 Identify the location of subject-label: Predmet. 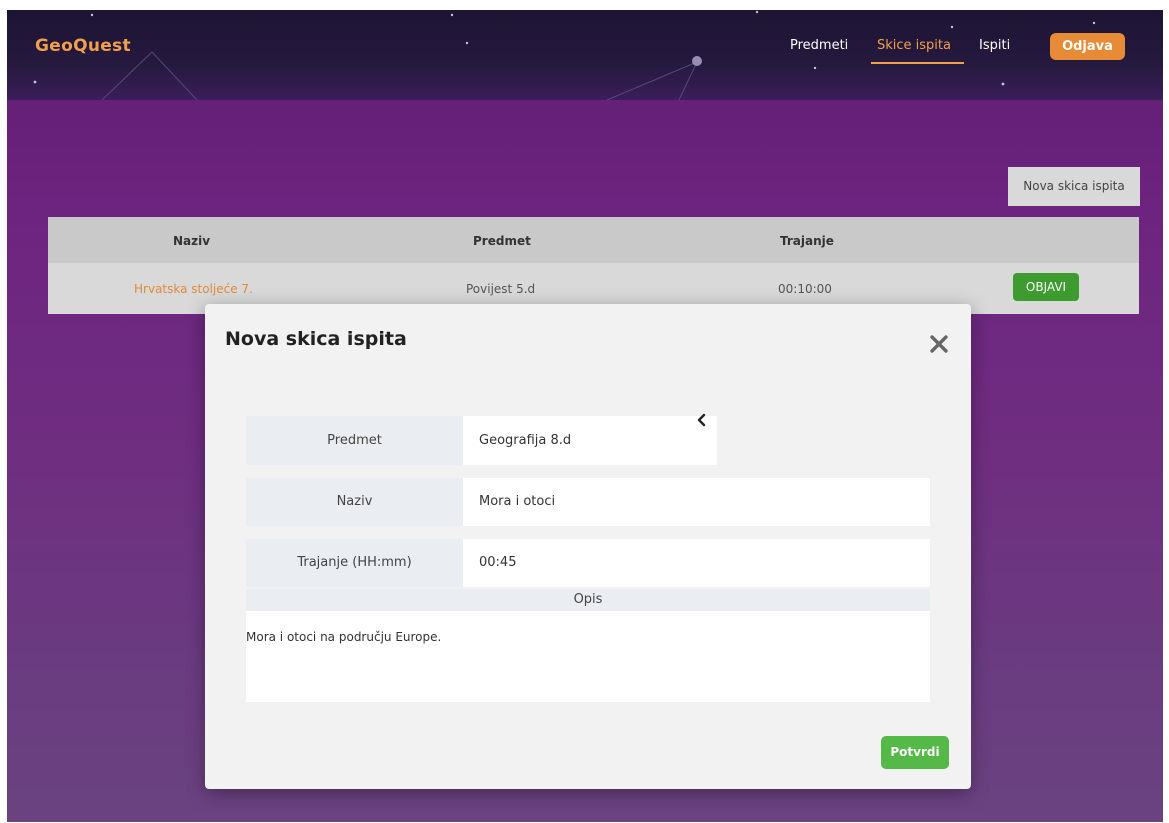
(354, 440).